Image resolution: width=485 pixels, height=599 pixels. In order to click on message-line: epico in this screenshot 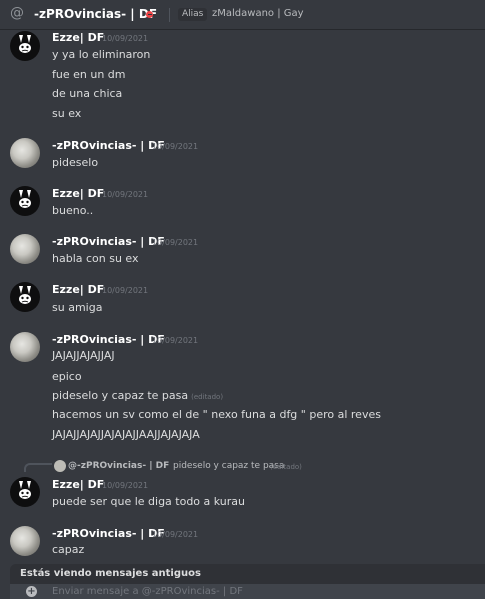, I will do `click(67, 376)`.